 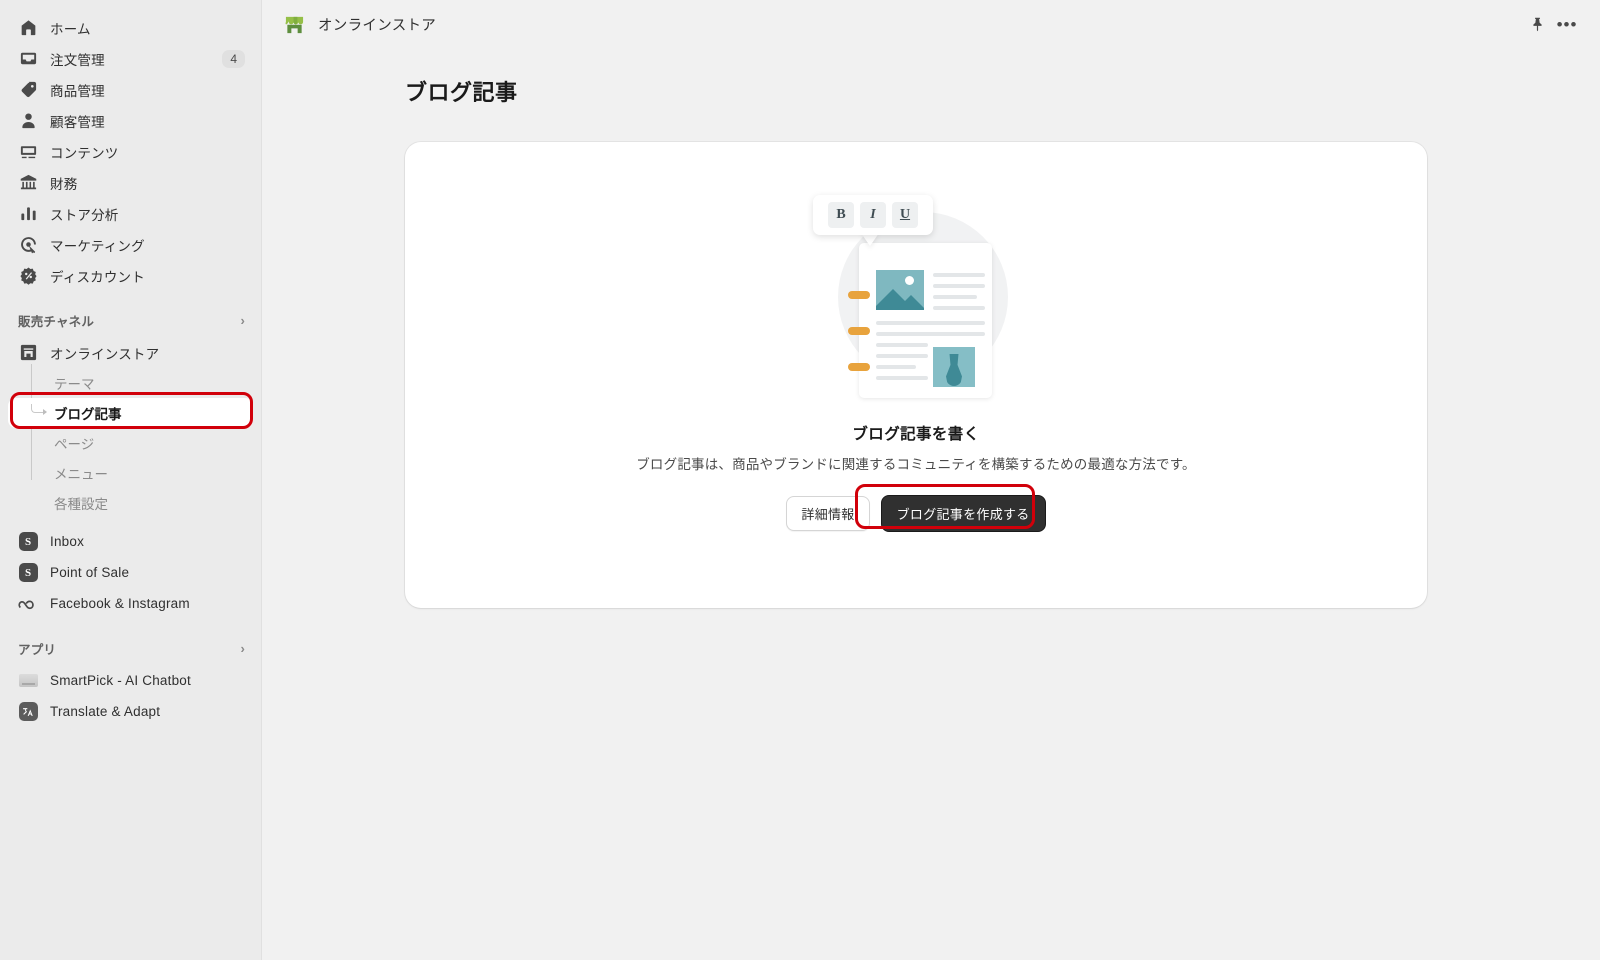 I want to click on storefront-icon, so click(x=28, y=353).